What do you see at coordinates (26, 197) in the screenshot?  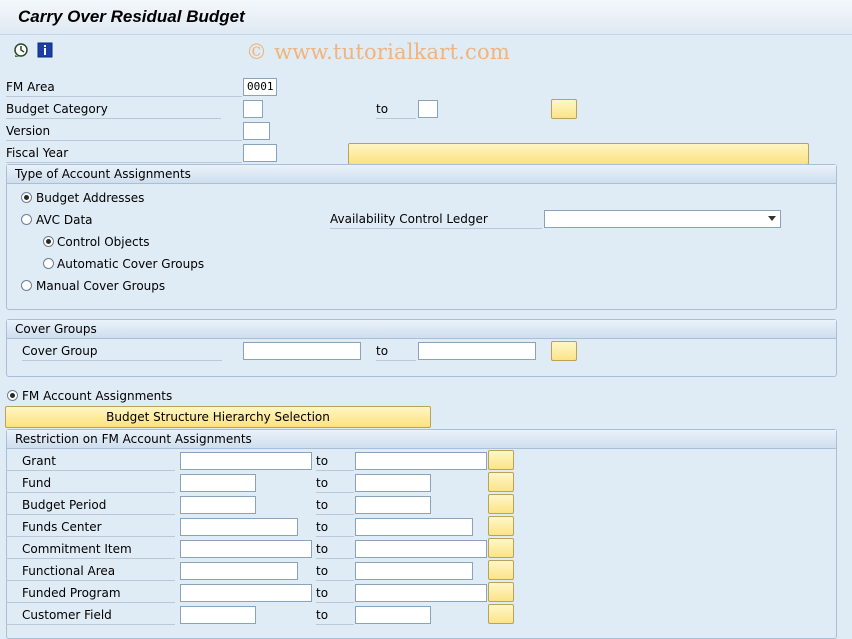 I see `budget-addresses-radio` at bounding box center [26, 197].